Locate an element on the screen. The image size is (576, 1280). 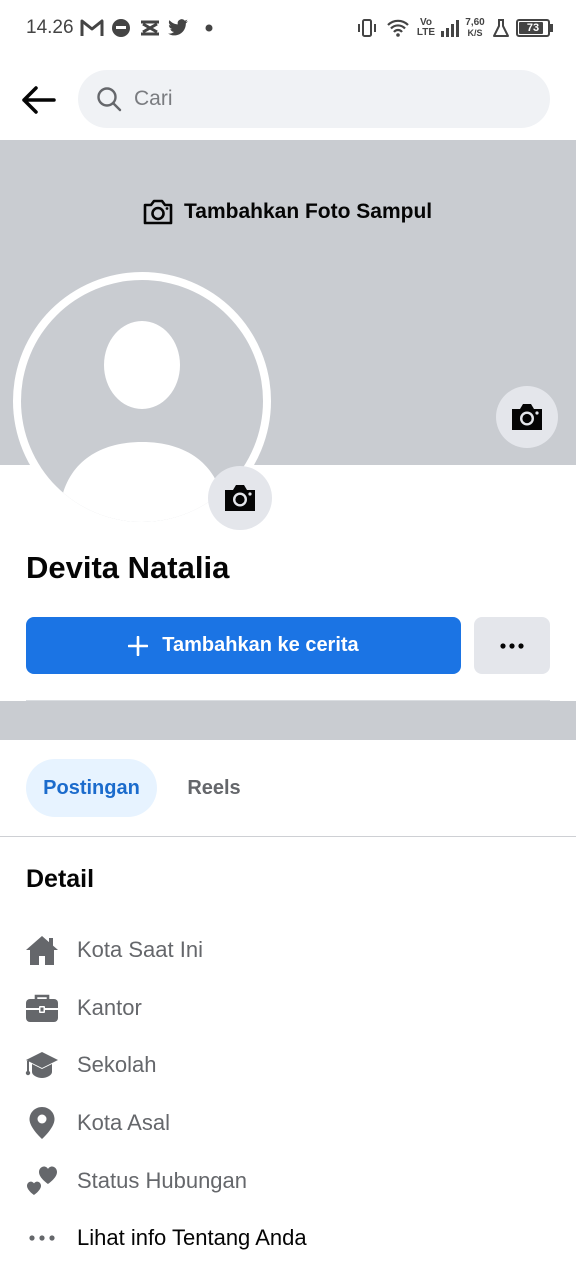
detail-label: Status Hubungan is located at coordinates (162, 1180).